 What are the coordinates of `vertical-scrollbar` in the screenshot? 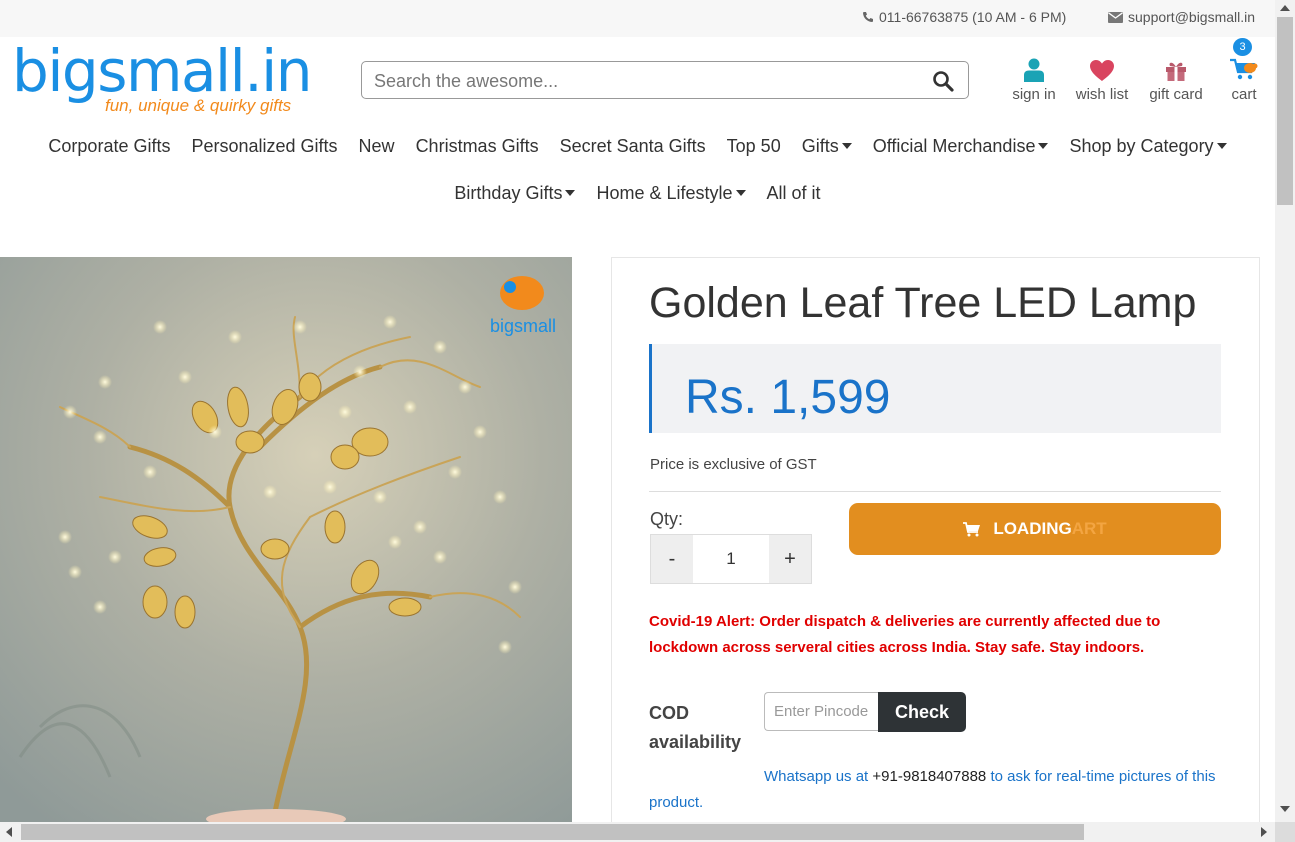 It's located at (1285, 411).